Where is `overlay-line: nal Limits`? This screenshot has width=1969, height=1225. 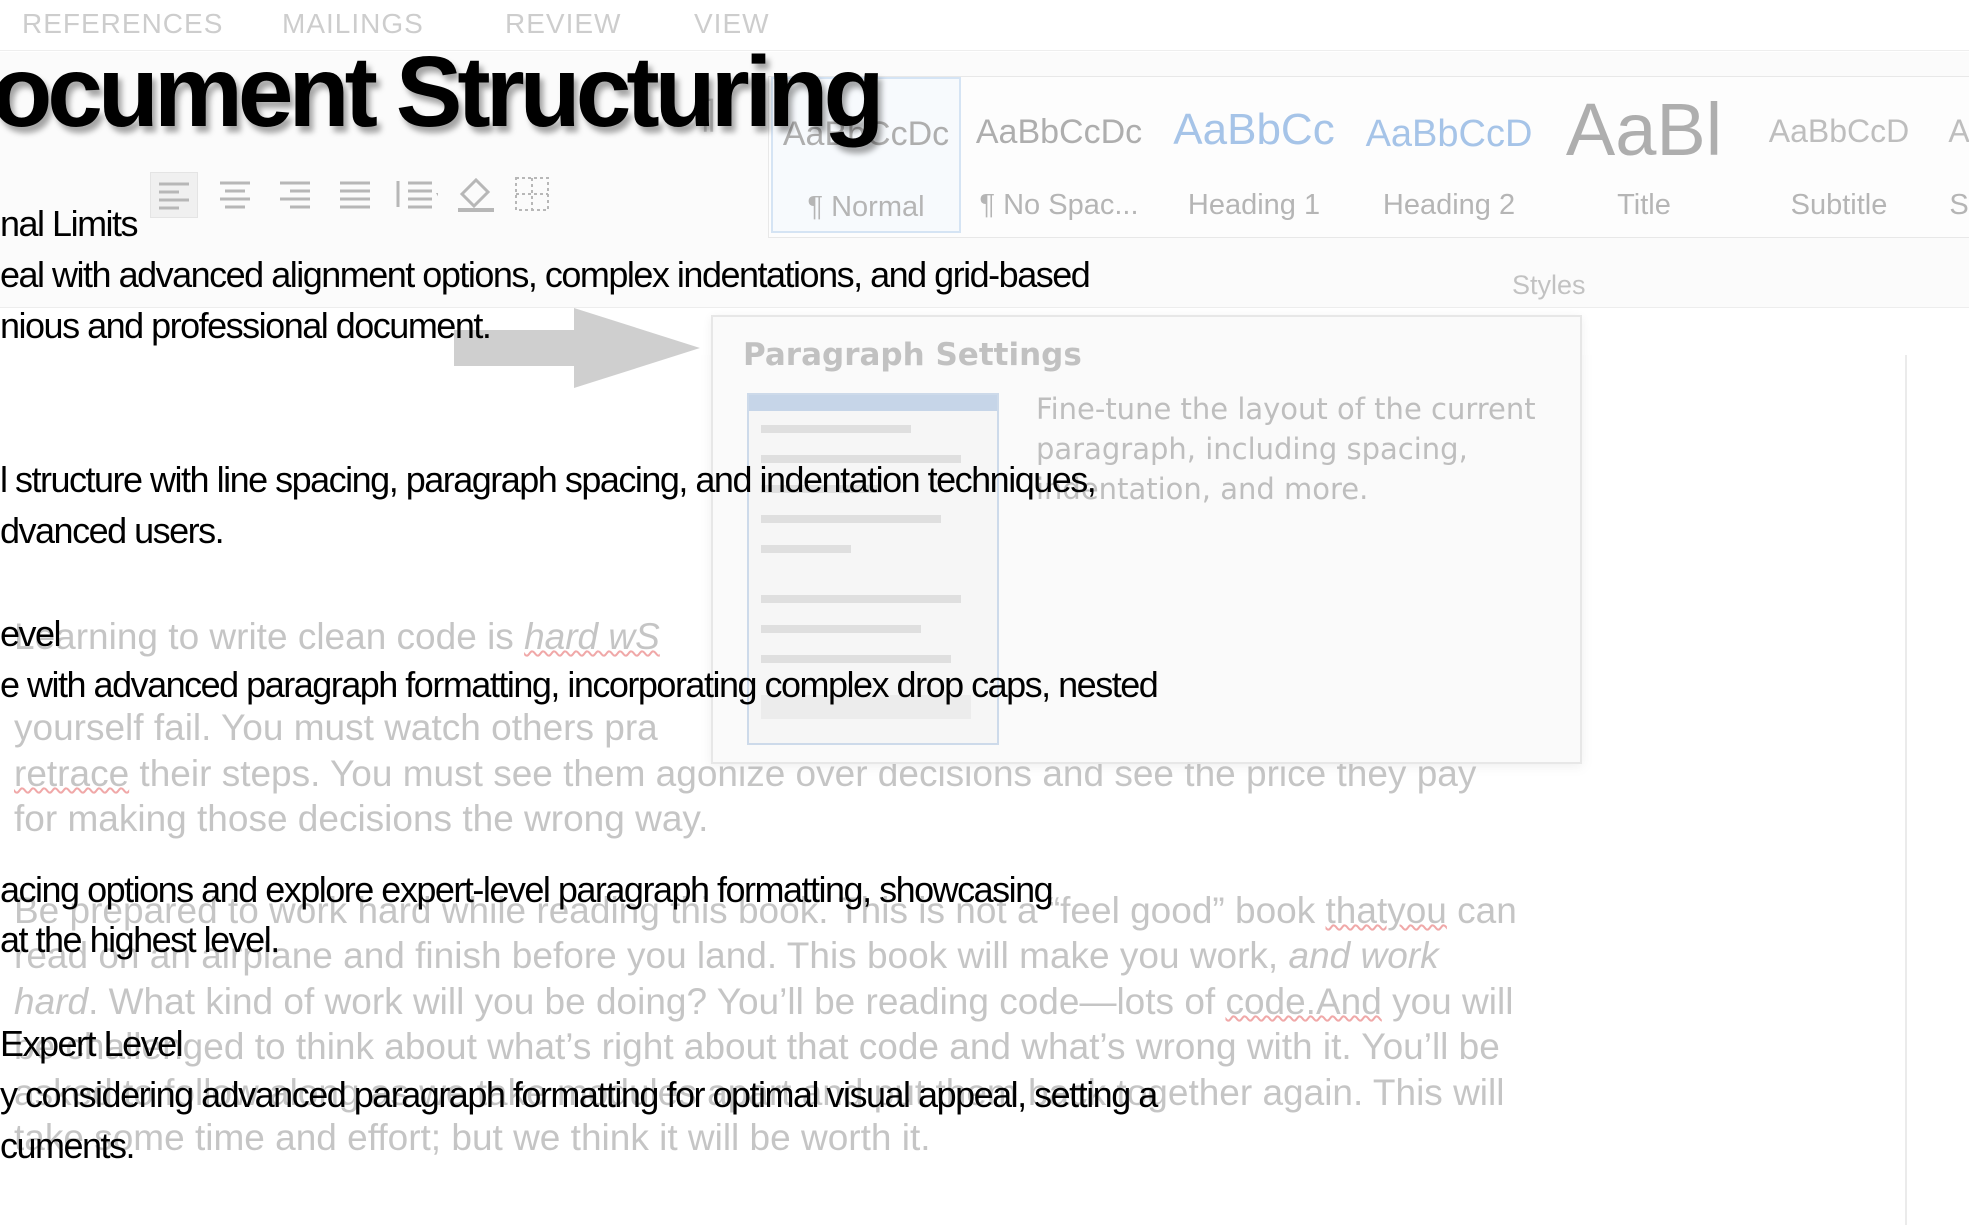
overlay-line: nal Limits is located at coordinates (69, 223).